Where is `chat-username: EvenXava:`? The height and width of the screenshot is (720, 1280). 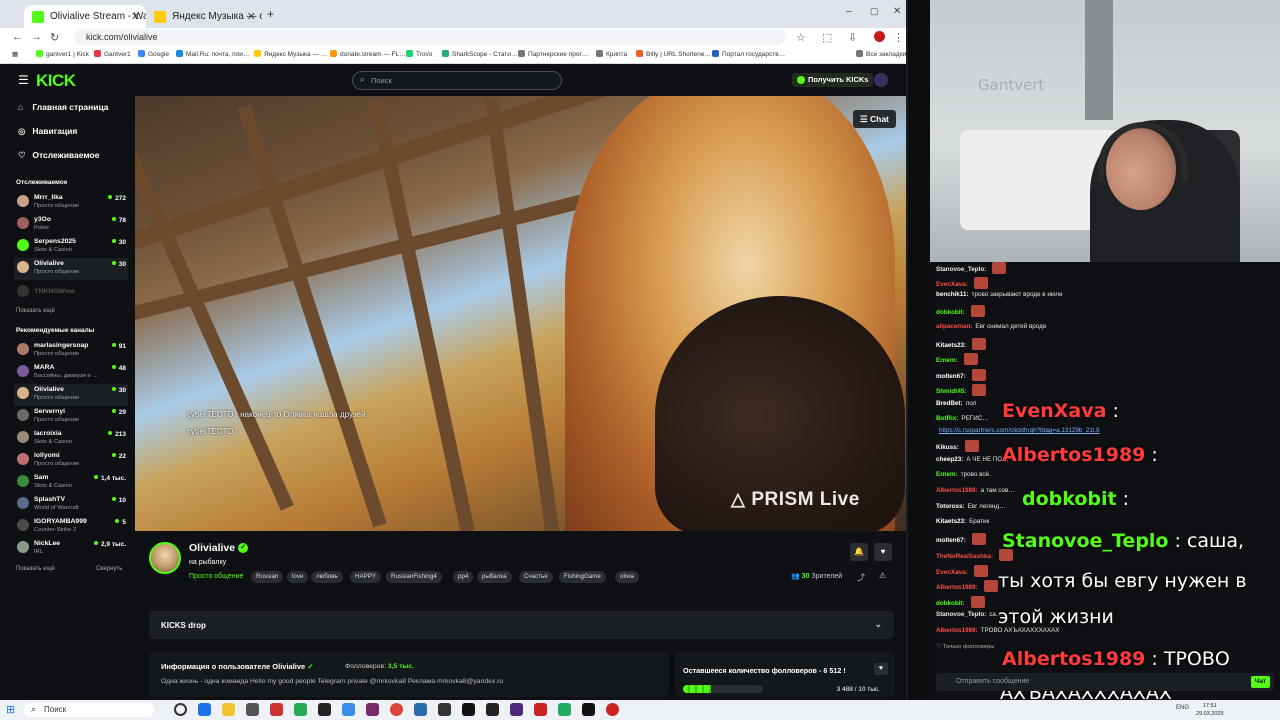
chat-username: EvenXava: is located at coordinates (952, 572).